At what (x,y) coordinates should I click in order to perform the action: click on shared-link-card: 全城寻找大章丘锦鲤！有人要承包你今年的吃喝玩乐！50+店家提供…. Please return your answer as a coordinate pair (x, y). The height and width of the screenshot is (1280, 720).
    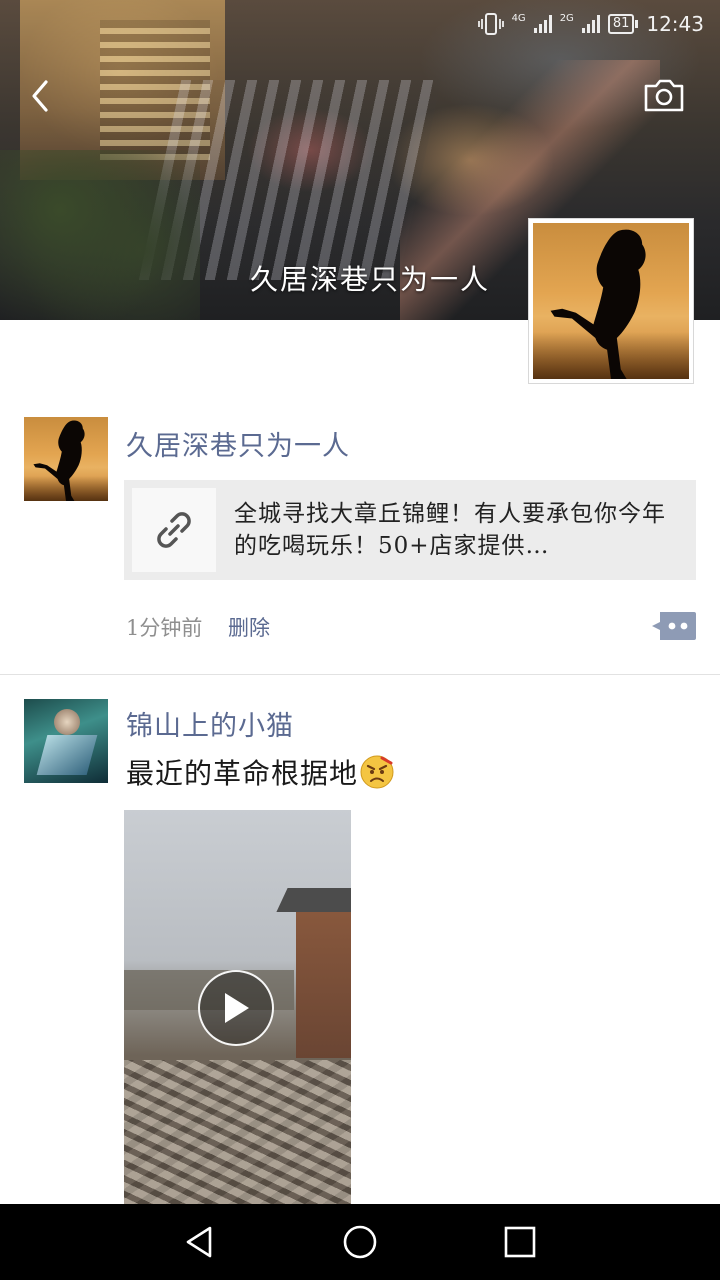
    Looking at the image, I should click on (410, 530).